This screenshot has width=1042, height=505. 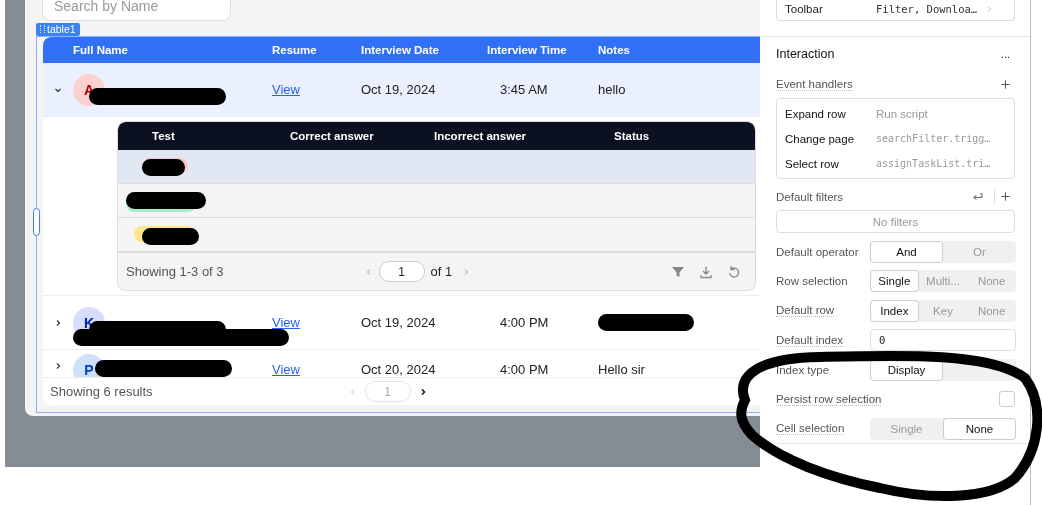 What do you see at coordinates (164, 136) in the screenshot?
I see `column-header: Test` at bounding box center [164, 136].